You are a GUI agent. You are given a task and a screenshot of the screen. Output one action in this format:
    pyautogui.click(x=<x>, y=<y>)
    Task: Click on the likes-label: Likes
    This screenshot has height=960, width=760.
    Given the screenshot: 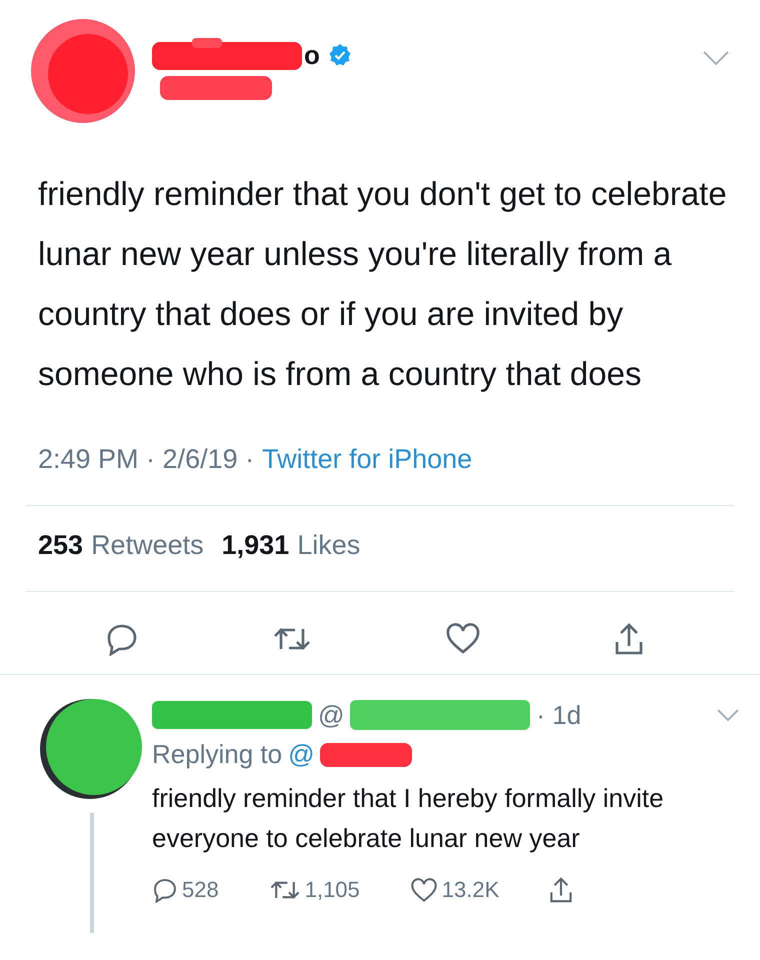 What is the action you would take?
    pyautogui.click(x=328, y=545)
    